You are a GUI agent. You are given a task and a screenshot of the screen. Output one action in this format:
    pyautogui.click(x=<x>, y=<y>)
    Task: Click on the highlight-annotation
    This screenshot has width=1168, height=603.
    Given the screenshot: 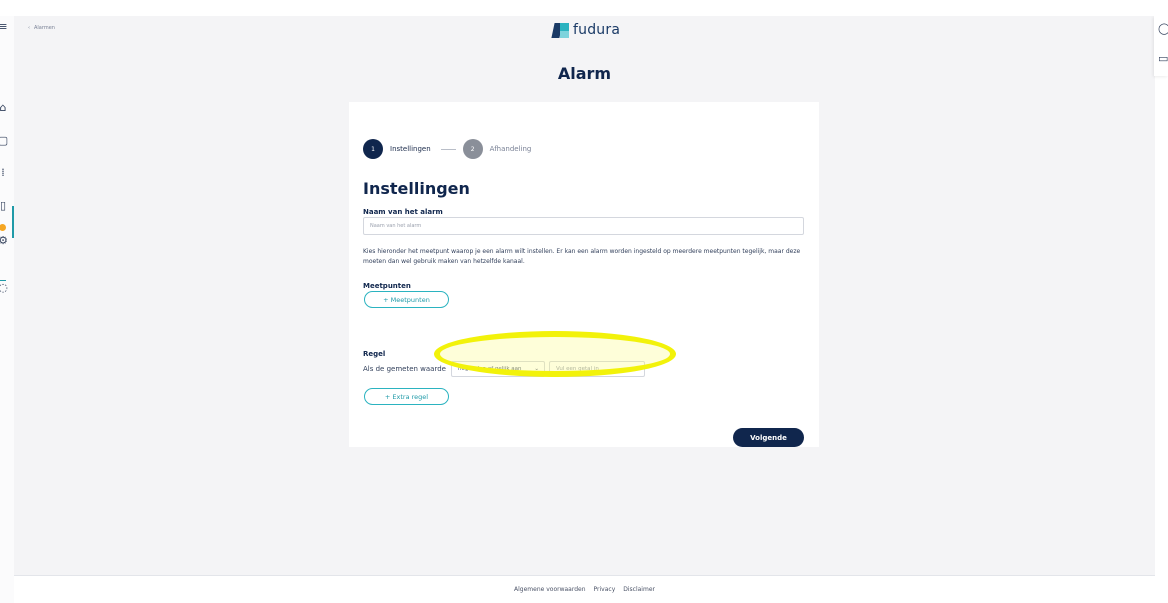 What is the action you would take?
    pyautogui.click(x=555, y=354)
    